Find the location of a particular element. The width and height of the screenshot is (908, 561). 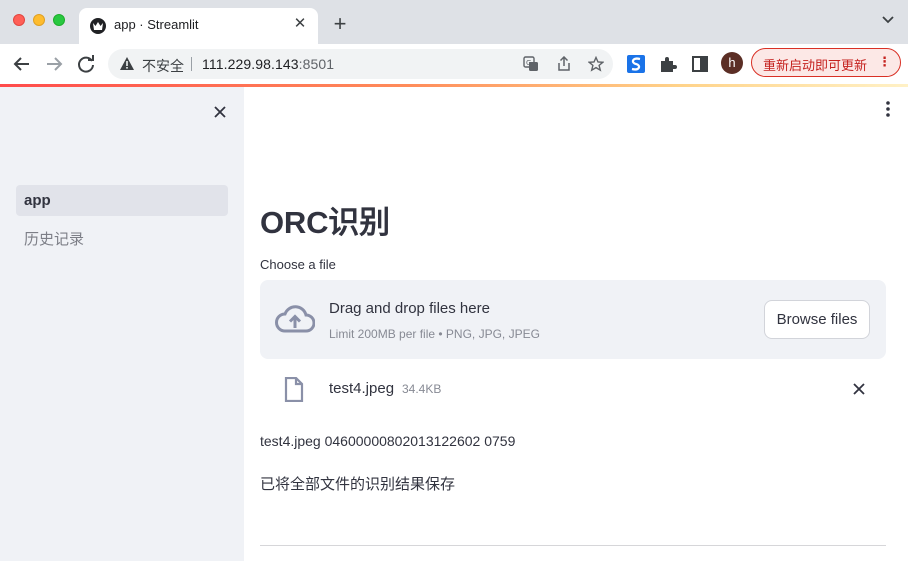

not-secure-label: 不安全 is located at coordinates (163, 66).